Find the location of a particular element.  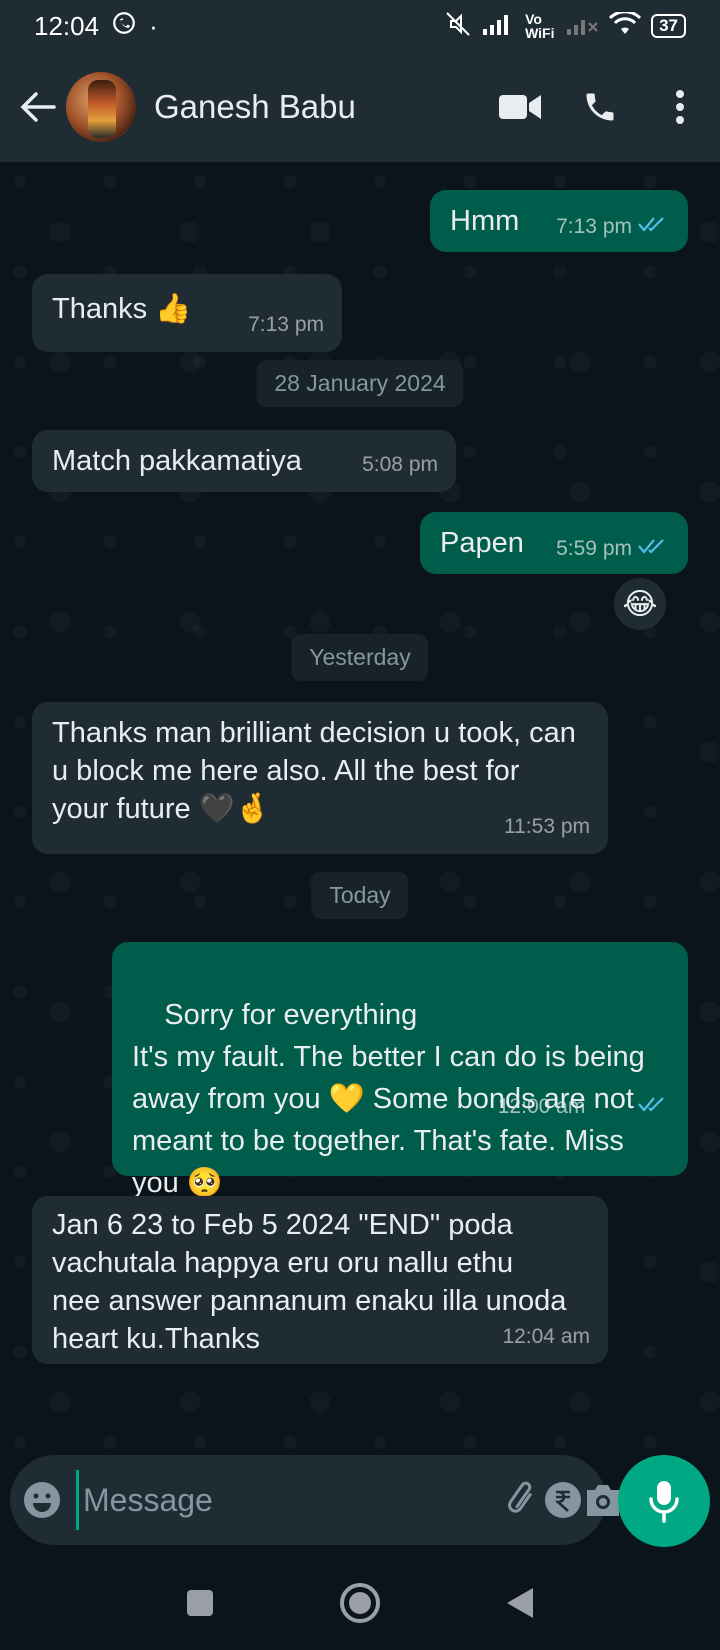

message-composer is located at coordinates (314, 1500).